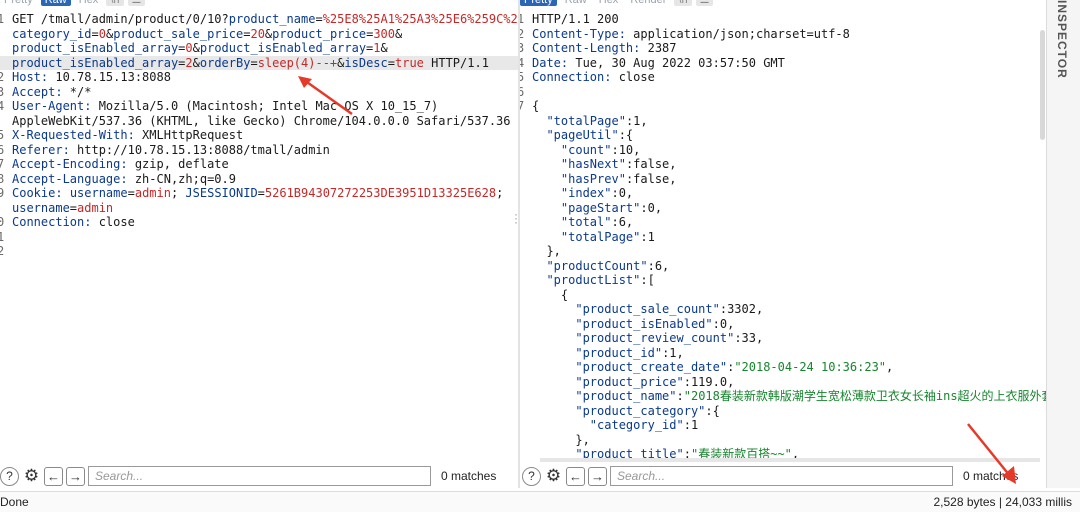  What do you see at coordinates (586, 48) in the screenshot?
I see `token: Content-Length:` at bounding box center [586, 48].